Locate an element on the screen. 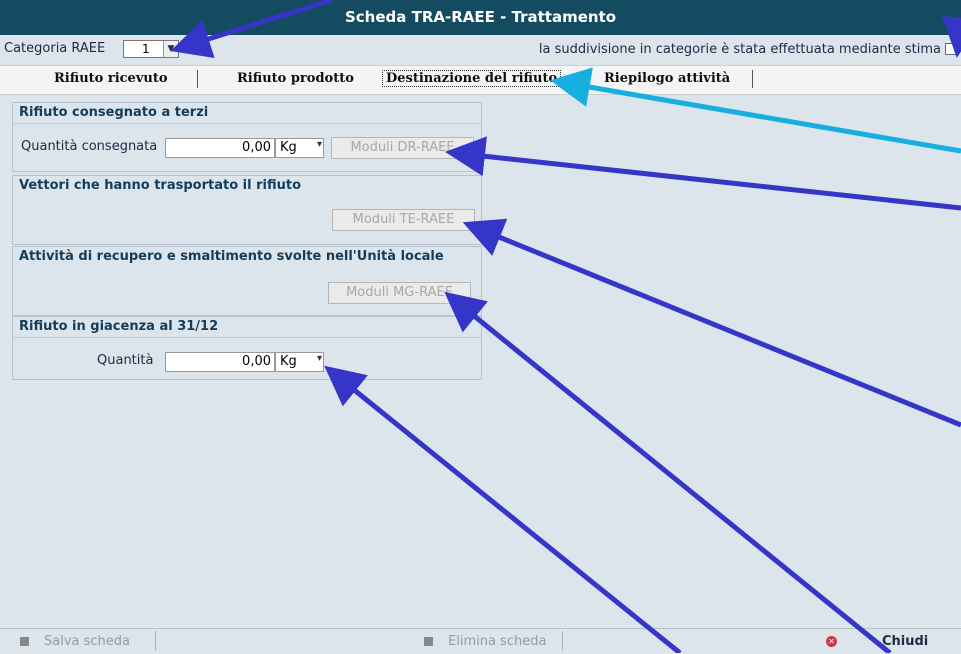  categoria-select: 1 ▼ is located at coordinates (151, 49).